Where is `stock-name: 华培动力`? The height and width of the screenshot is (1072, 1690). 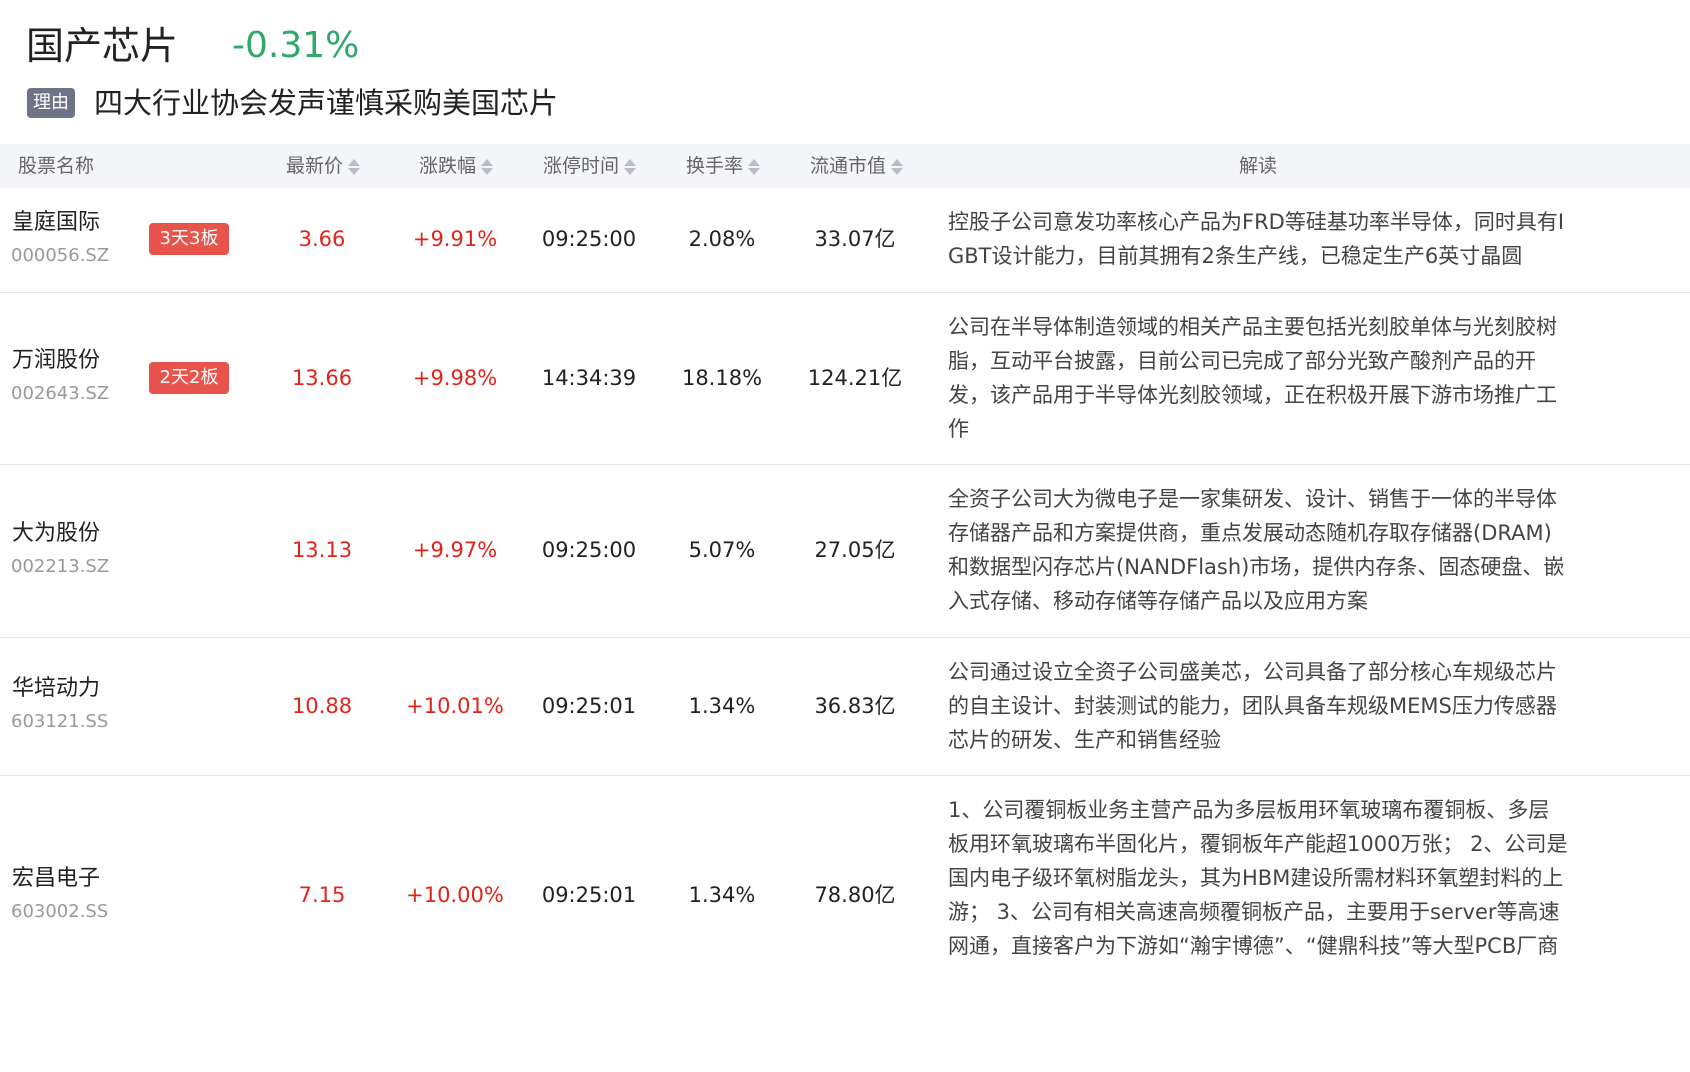 stock-name: 华培动力 is located at coordinates (56, 689).